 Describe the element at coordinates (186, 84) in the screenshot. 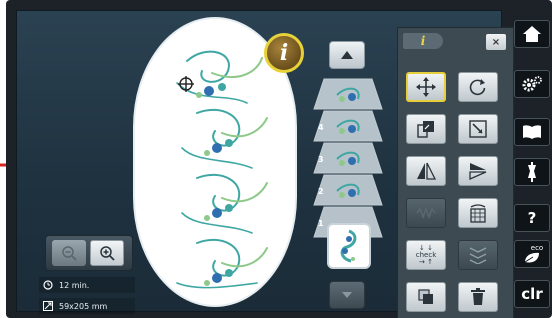

I see `crosshair-icon` at that location.